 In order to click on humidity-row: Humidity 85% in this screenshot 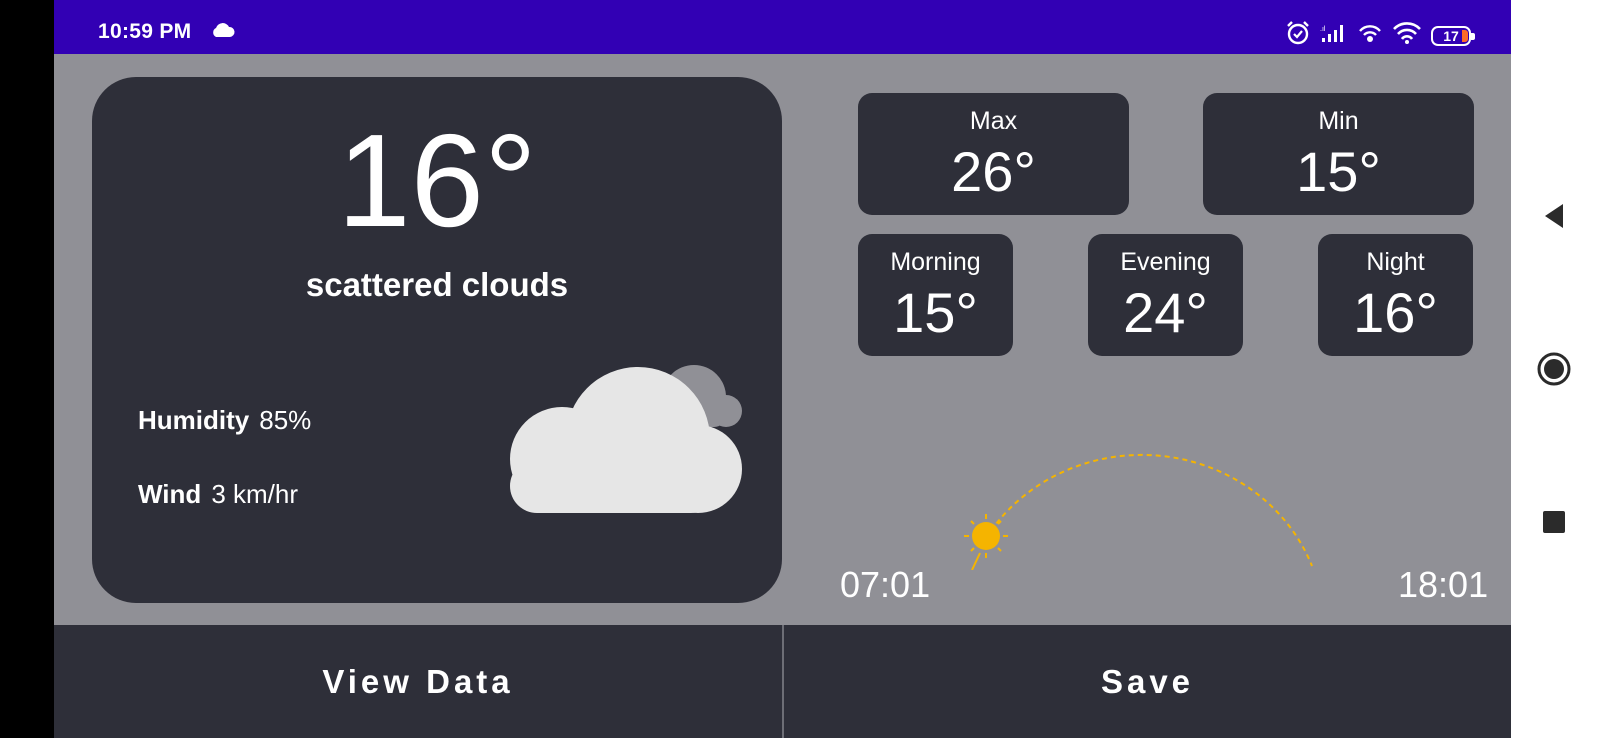, I will do `click(224, 420)`.